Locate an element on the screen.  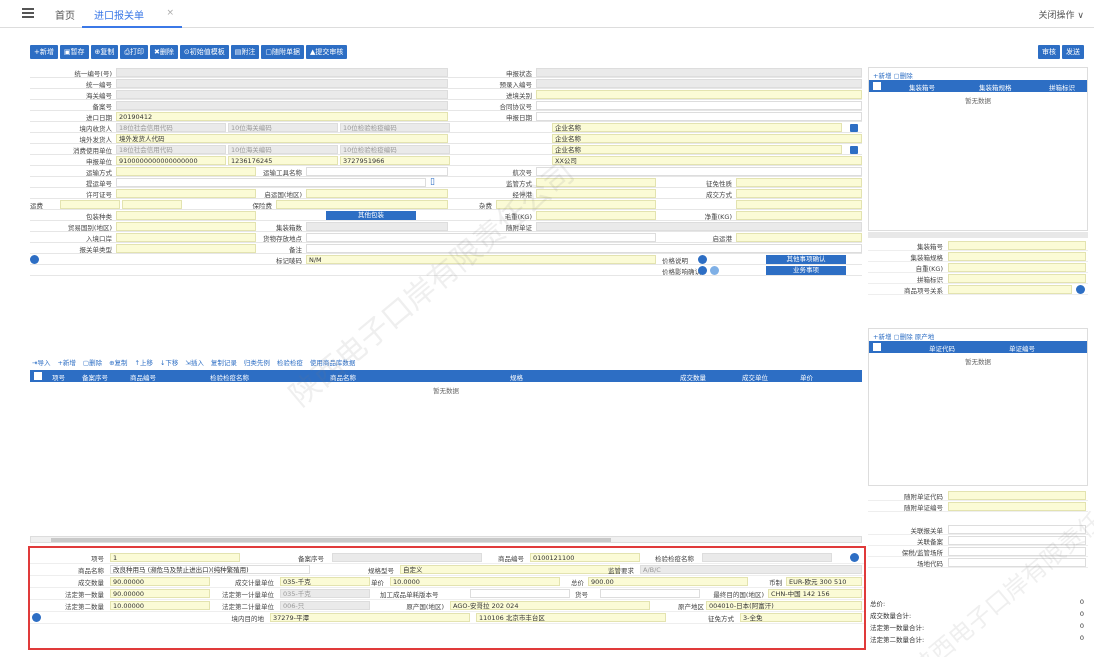
insert-button: ⇲插入 is located at coordinates (194, 363).